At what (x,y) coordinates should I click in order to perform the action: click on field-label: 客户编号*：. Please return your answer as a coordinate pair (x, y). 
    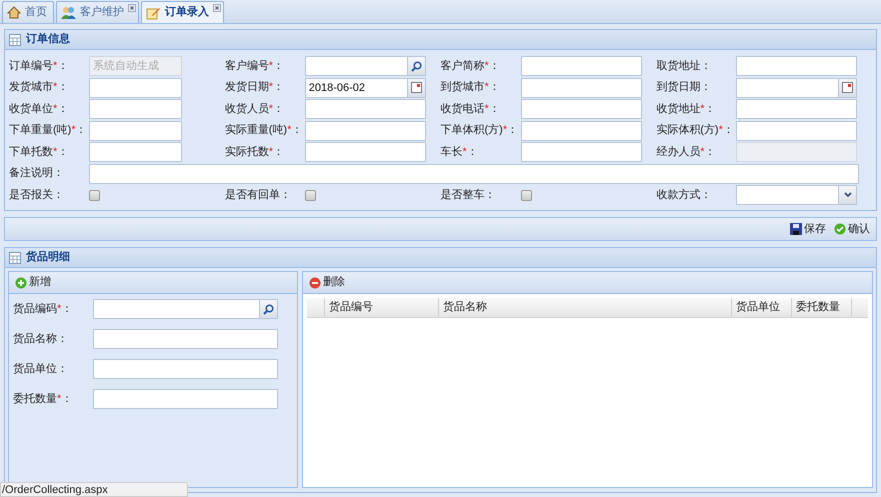
    Looking at the image, I should click on (255, 66).